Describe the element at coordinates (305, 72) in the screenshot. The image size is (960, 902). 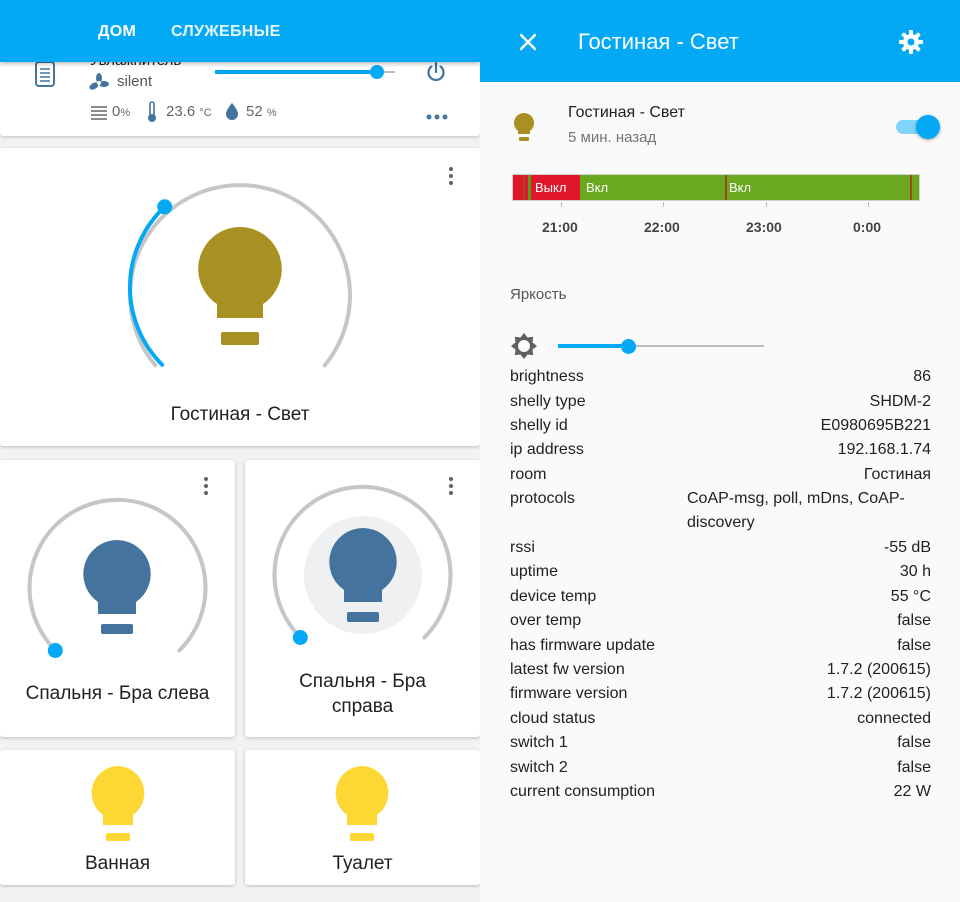
I see `humidifier-slider` at that location.